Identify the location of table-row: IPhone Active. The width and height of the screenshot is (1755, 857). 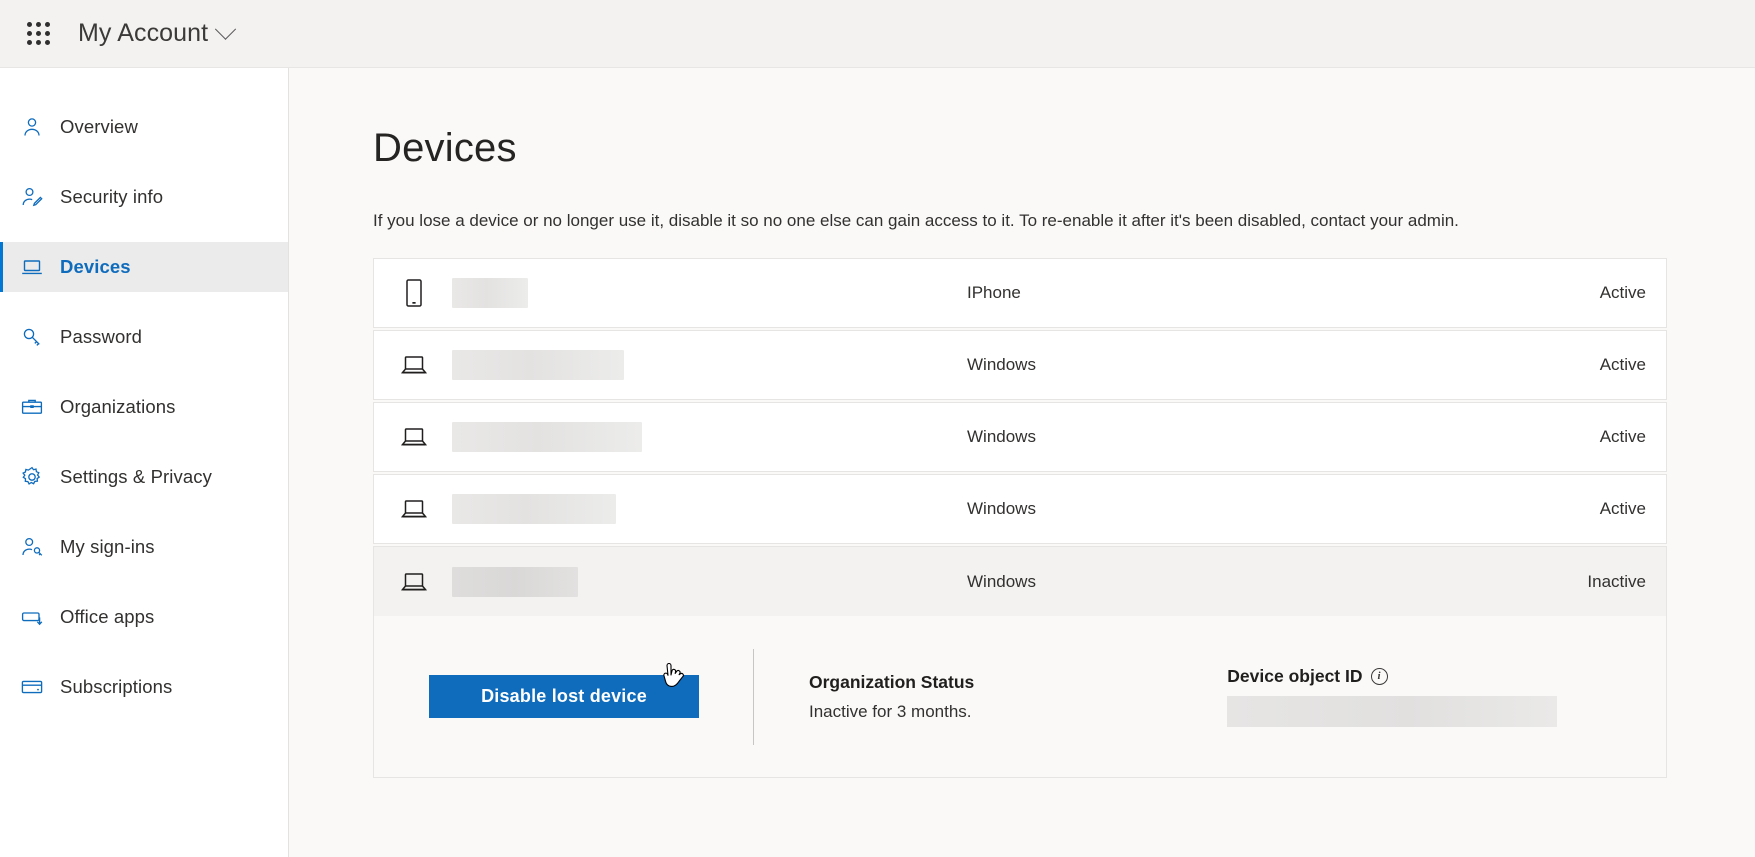
(1020, 293).